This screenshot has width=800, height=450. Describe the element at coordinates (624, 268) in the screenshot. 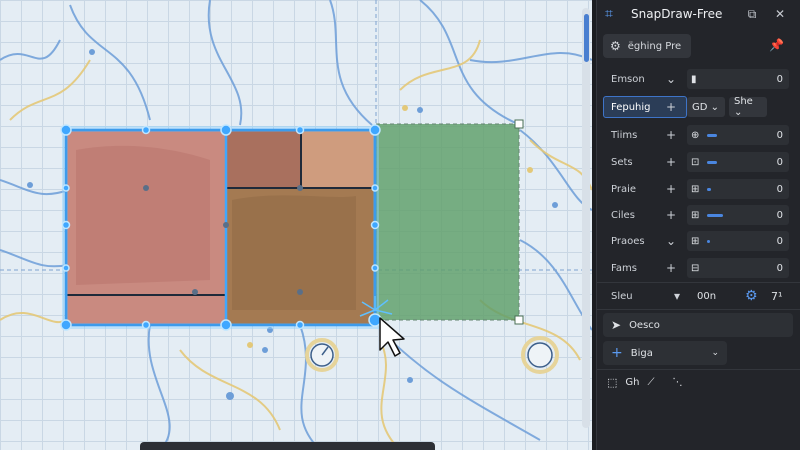

I see `prop-label: Fams` at that location.